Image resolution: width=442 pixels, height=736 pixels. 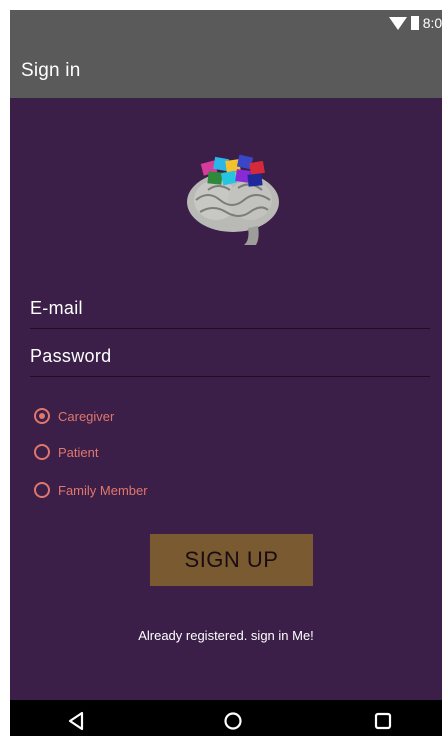 I want to click on brain-puzzle-logo, so click(x=233, y=198).